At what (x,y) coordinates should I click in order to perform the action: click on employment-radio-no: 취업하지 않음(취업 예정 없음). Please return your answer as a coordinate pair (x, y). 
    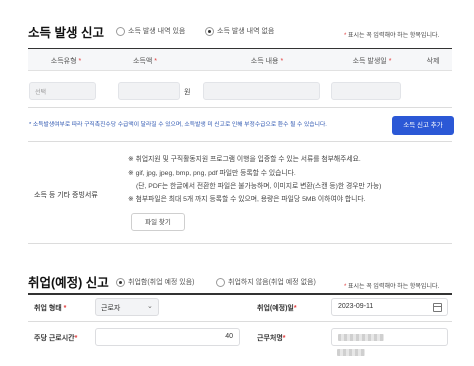
    Looking at the image, I should click on (266, 282).